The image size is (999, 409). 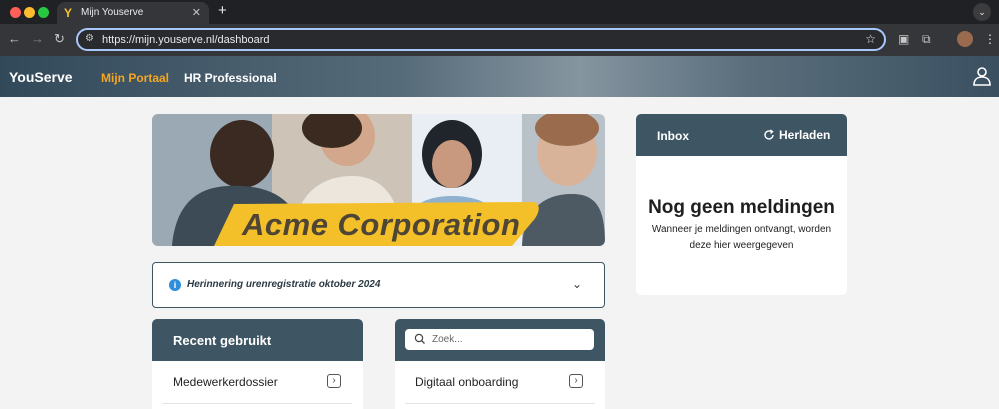 What do you see at coordinates (500, 364) in the screenshot?
I see `search-panel: Zoek... Digitaal onboarding ›` at bounding box center [500, 364].